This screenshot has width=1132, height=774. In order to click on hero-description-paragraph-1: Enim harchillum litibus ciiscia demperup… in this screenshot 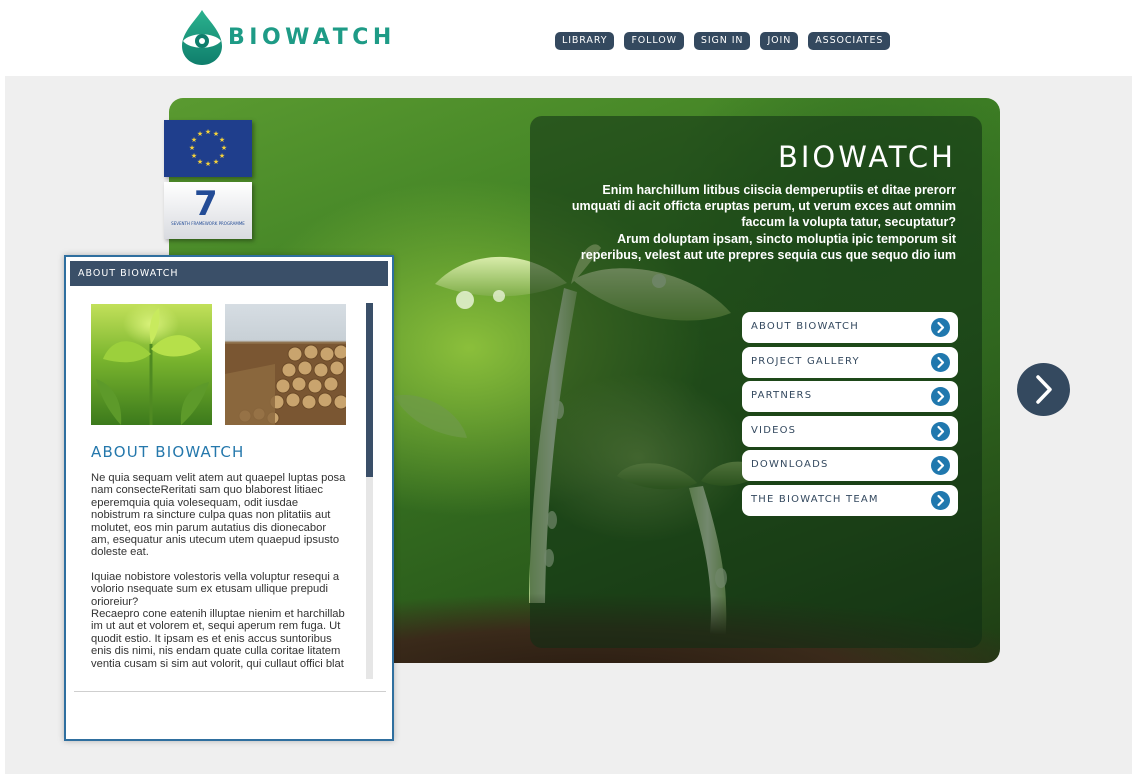, I will do `click(763, 206)`.